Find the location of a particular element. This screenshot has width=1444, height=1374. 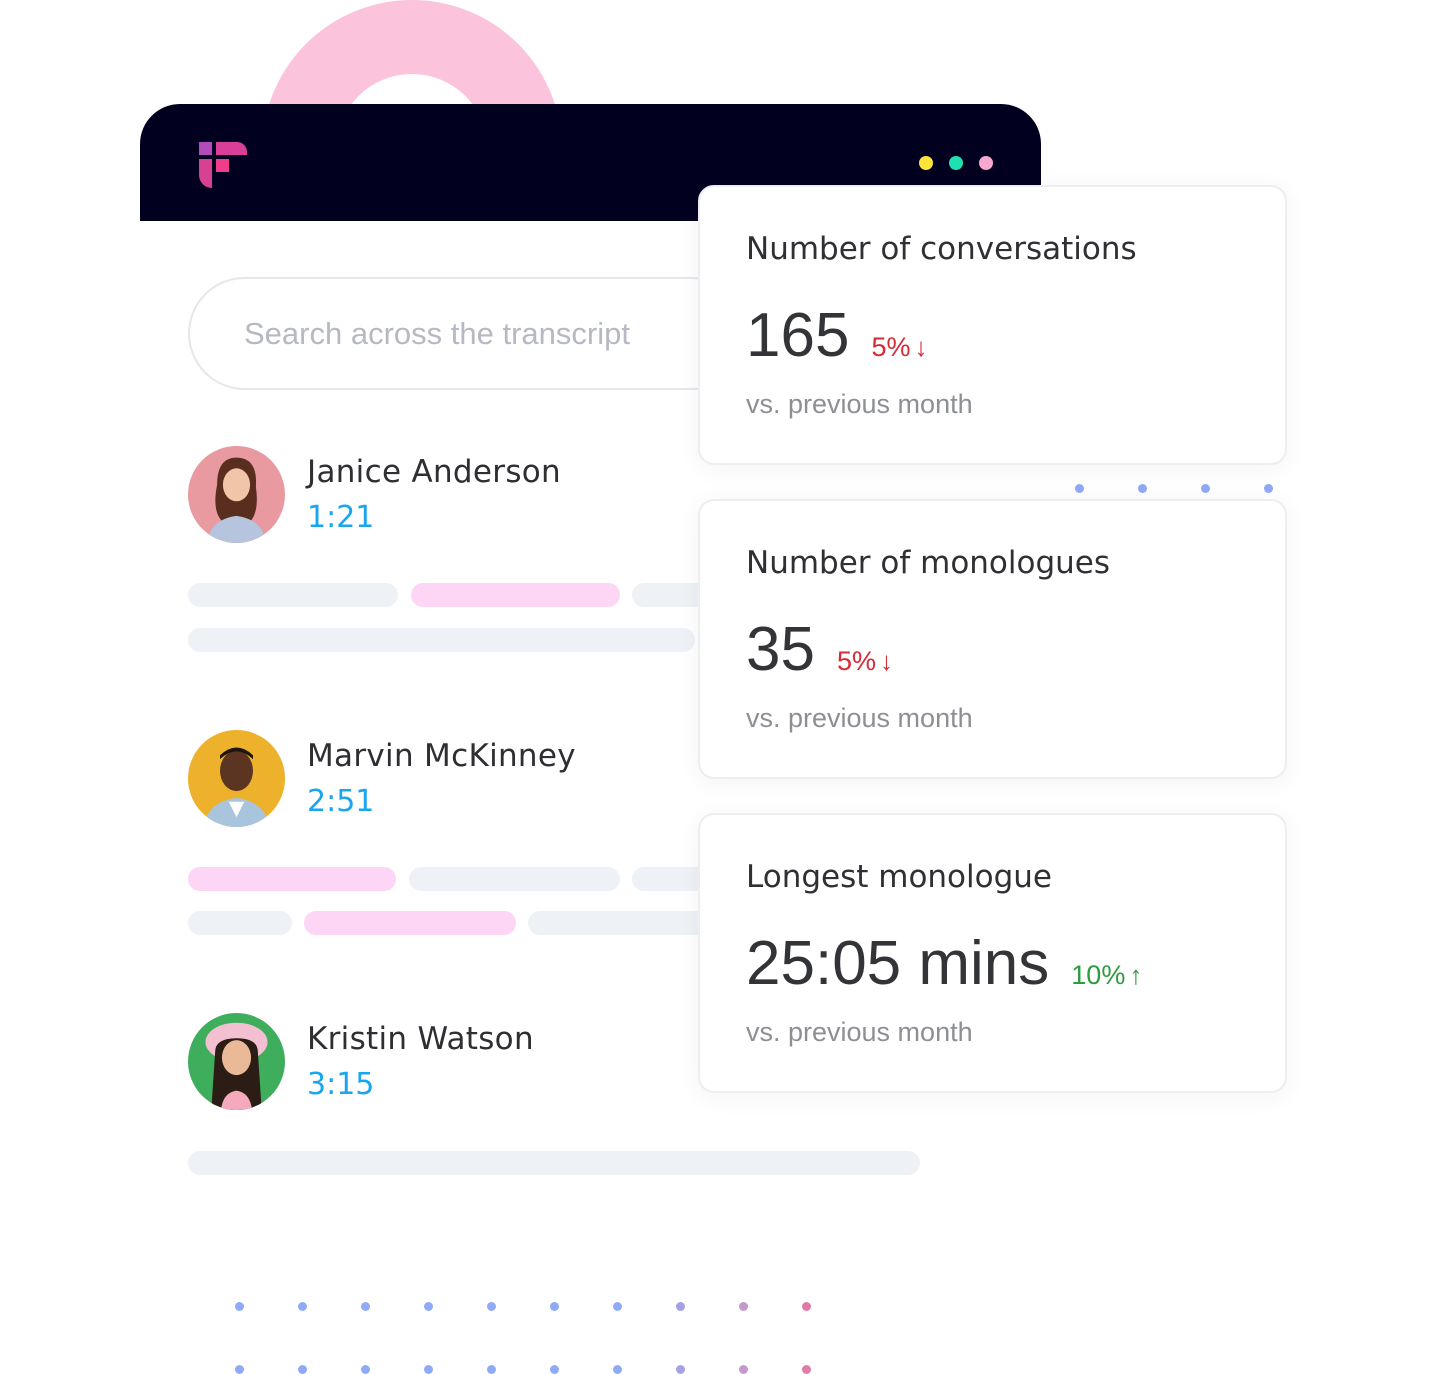

window-controls is located at coordinates (956, 163).